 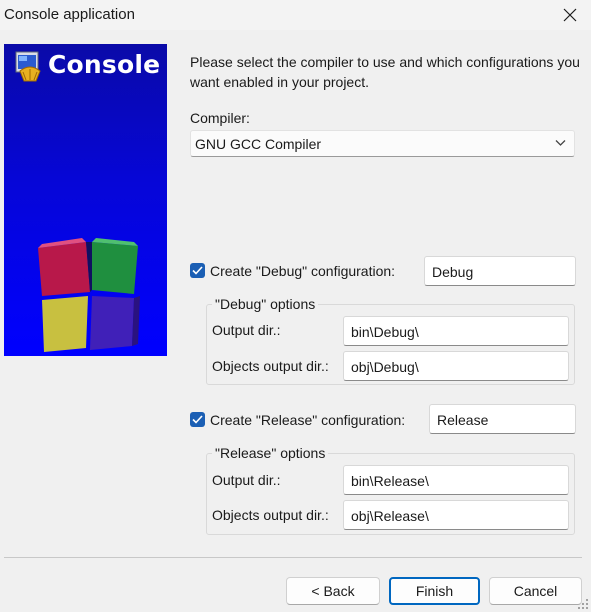 I want to click on release-name-value: Release, so click(x=463, y=420).